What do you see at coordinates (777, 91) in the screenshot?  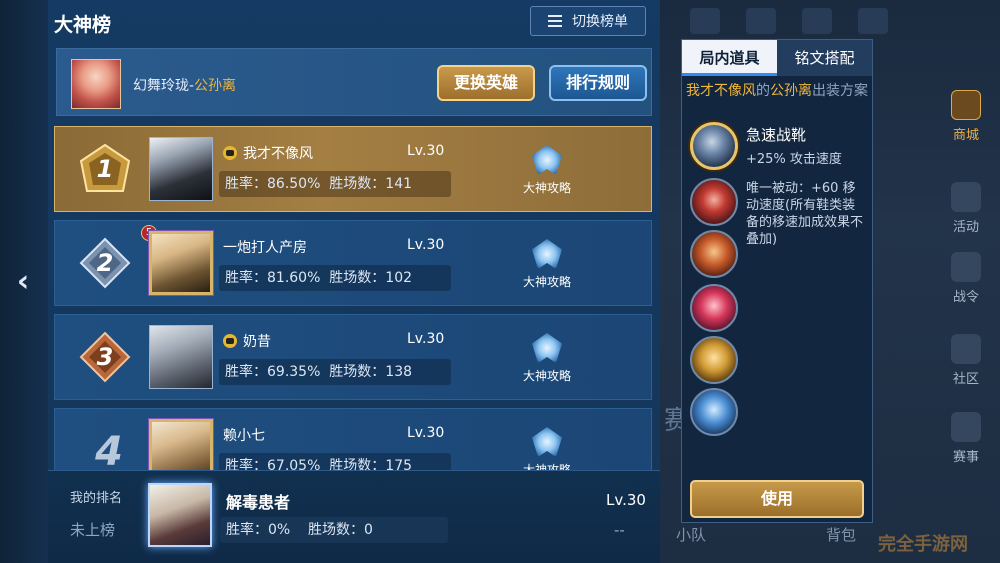 I see `build-subtitle: 我才不像风的公孙离出装方案` at bounding box center [777, 91].